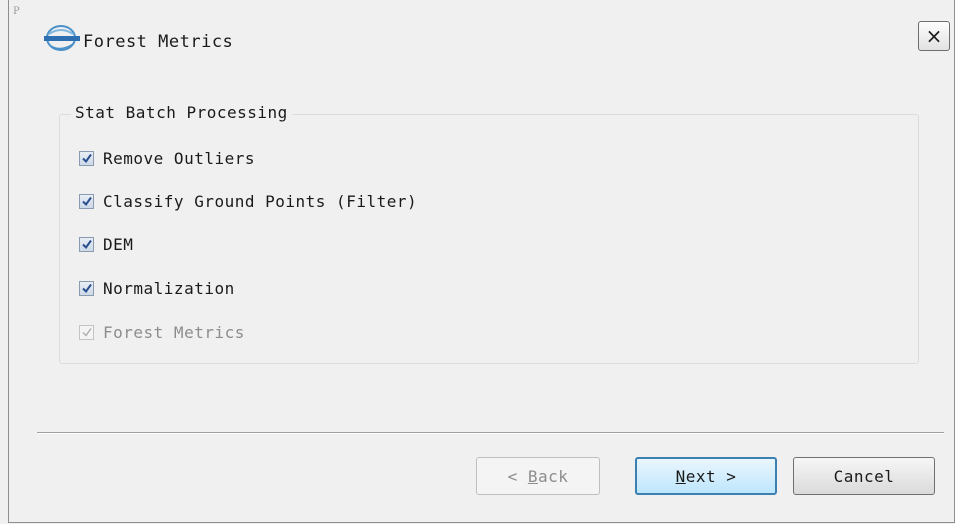 This screenshot has width=955, height=524. I want to click on cancel-label: Cancel, so click(864, 476).